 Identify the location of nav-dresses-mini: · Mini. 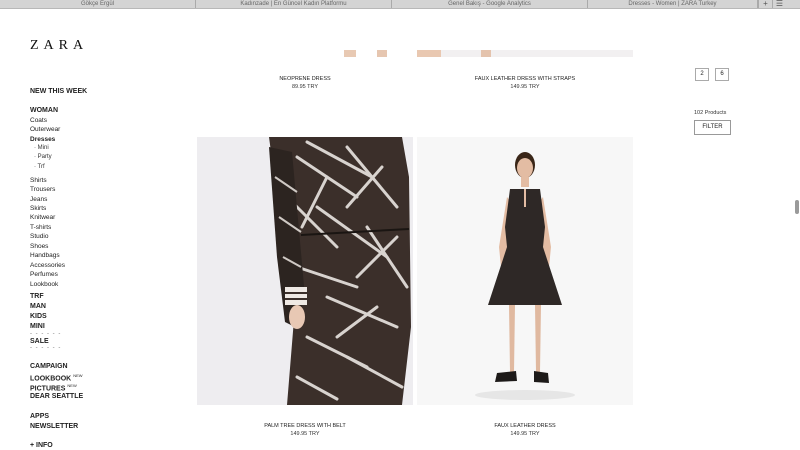
(41, 148).